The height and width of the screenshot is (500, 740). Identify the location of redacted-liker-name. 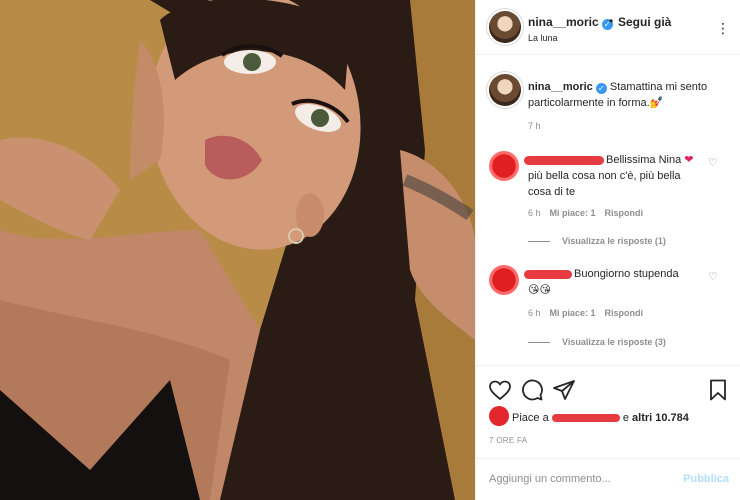
(585, 418).